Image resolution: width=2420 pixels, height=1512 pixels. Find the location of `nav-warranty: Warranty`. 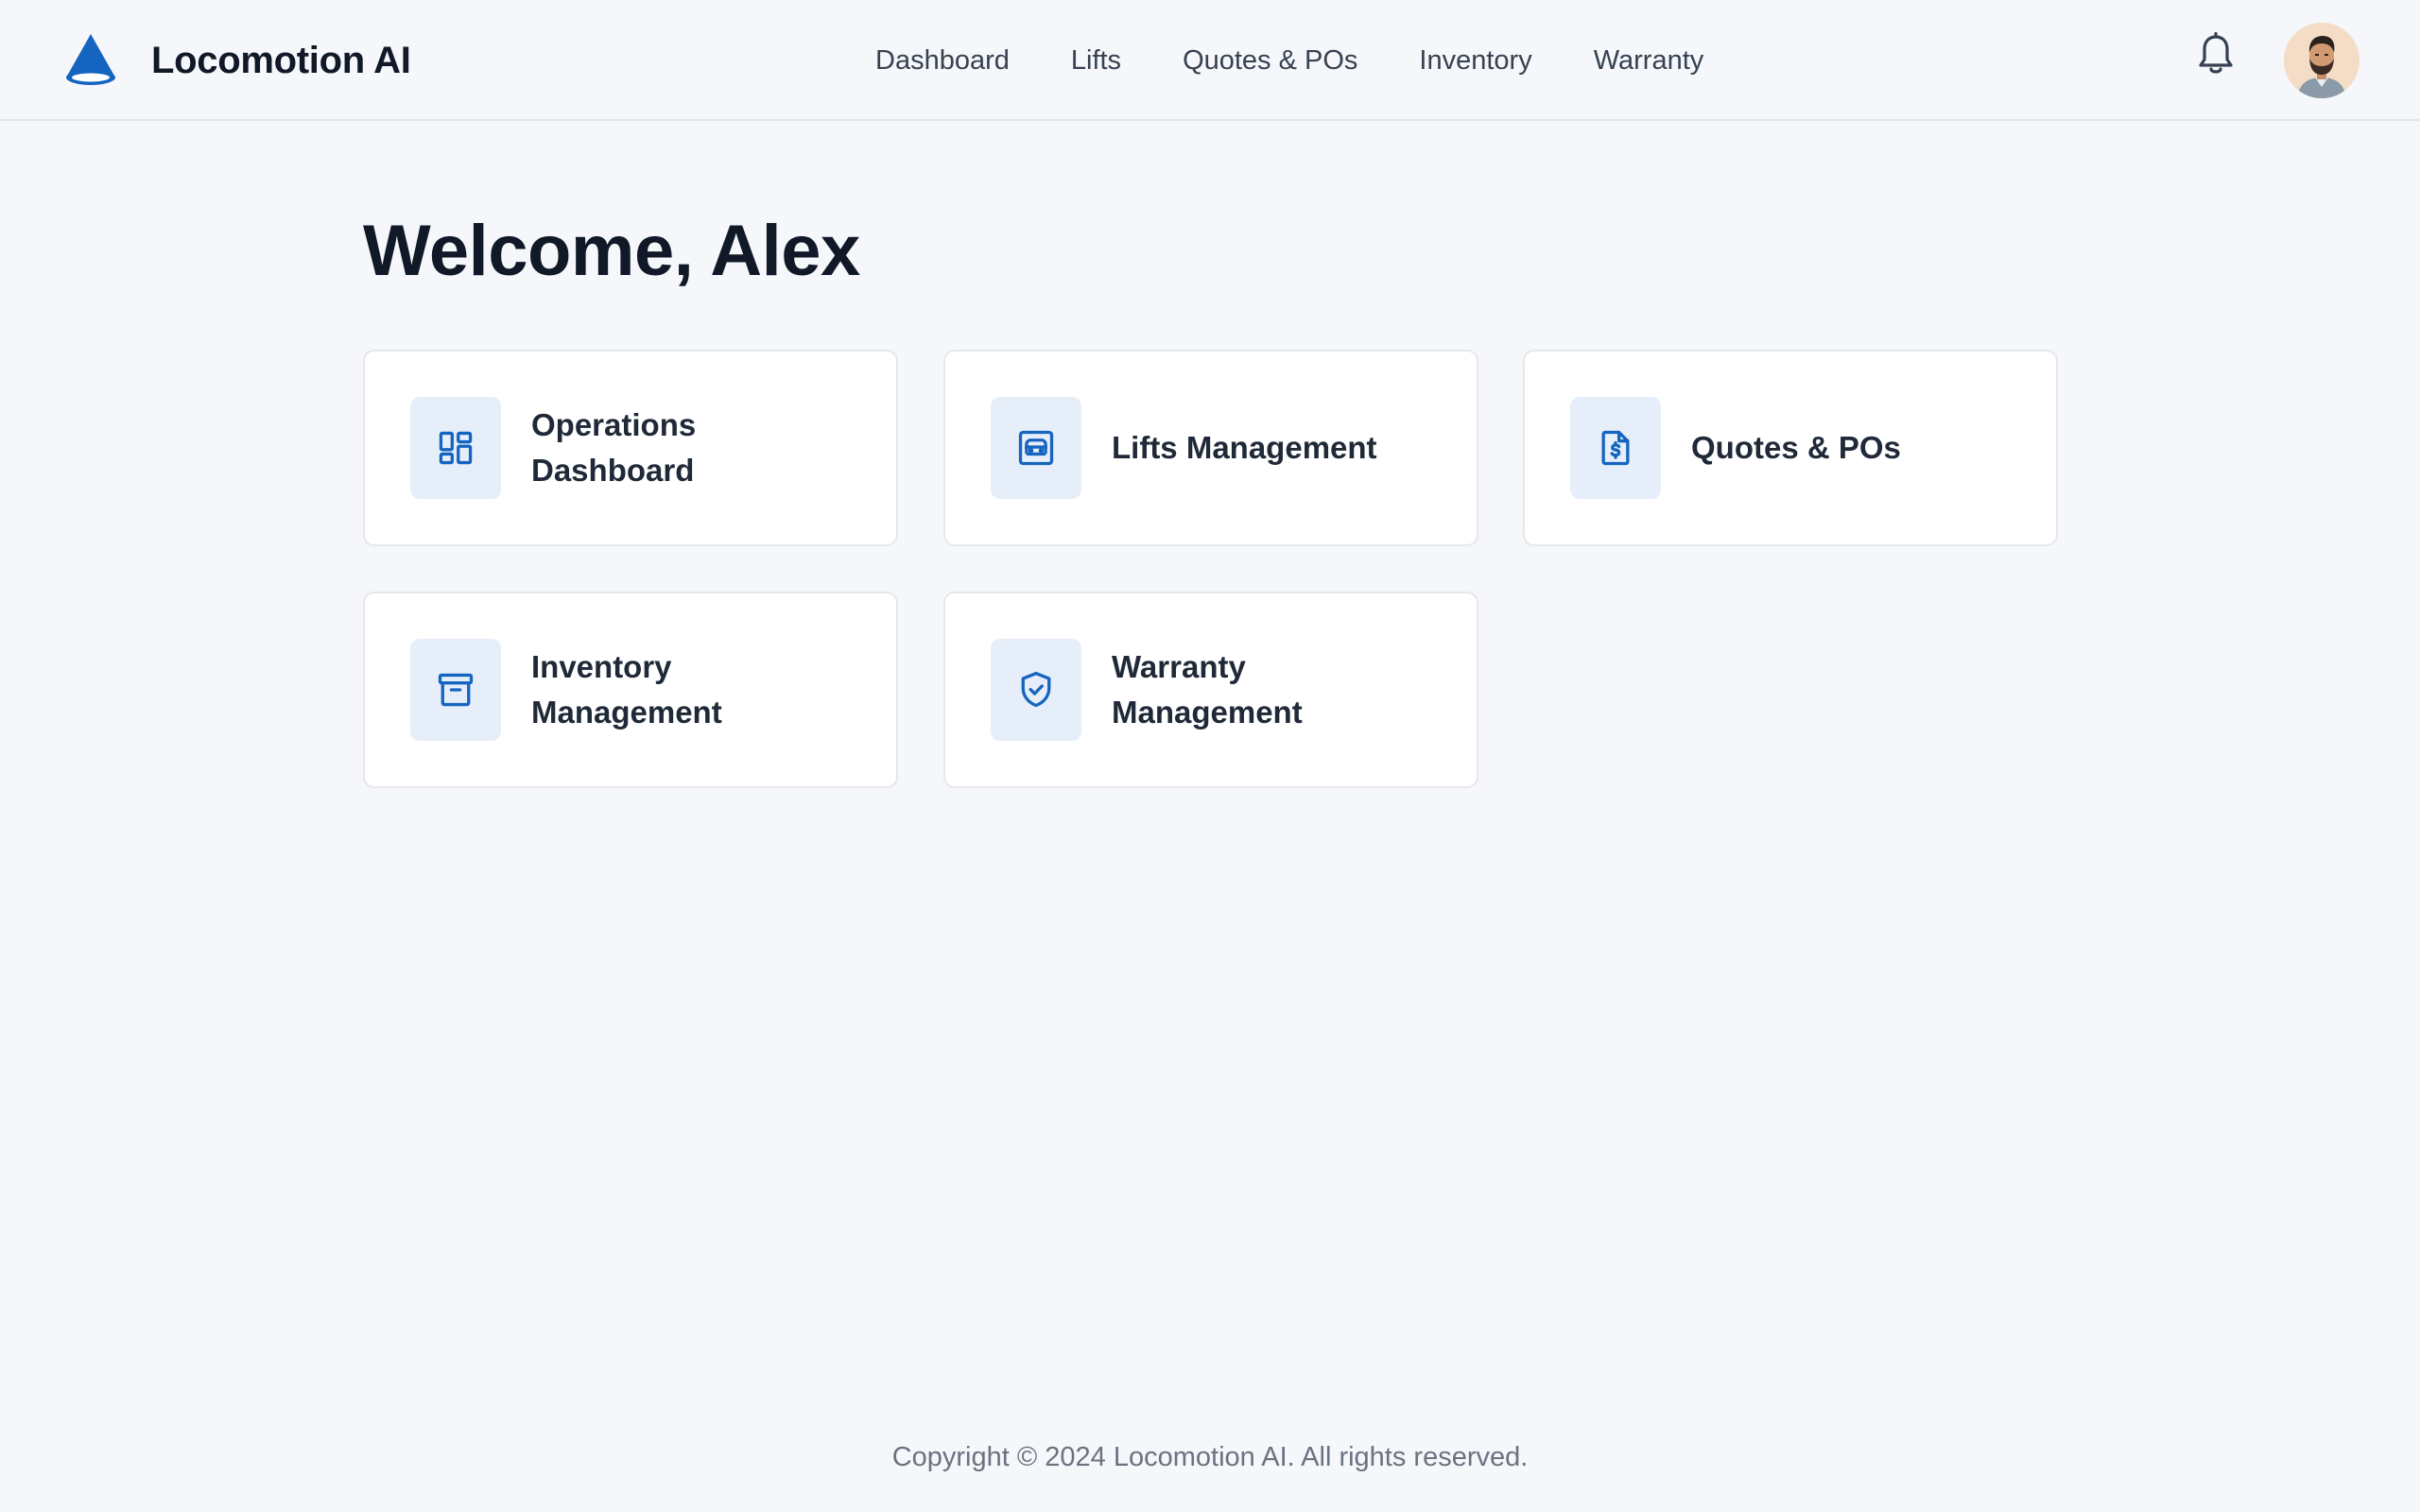

nav-warranty: Warranty is located at coordinates (1649, 61).